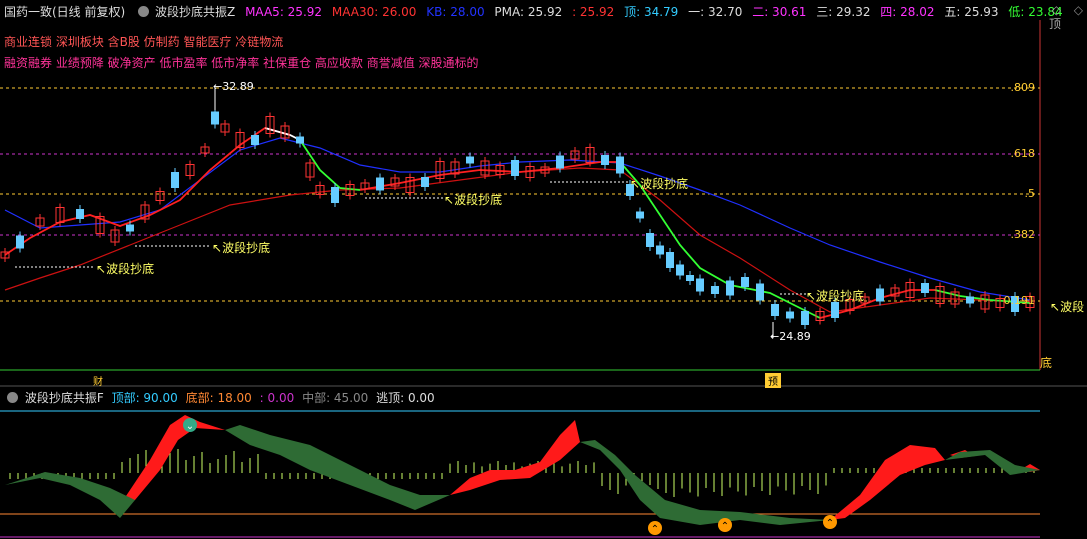 This screenshot has width=1087, height=539. Describe the element at coordinates (1046, 363) in the screenshot. I see `right-bottom-label: 底` at that location.